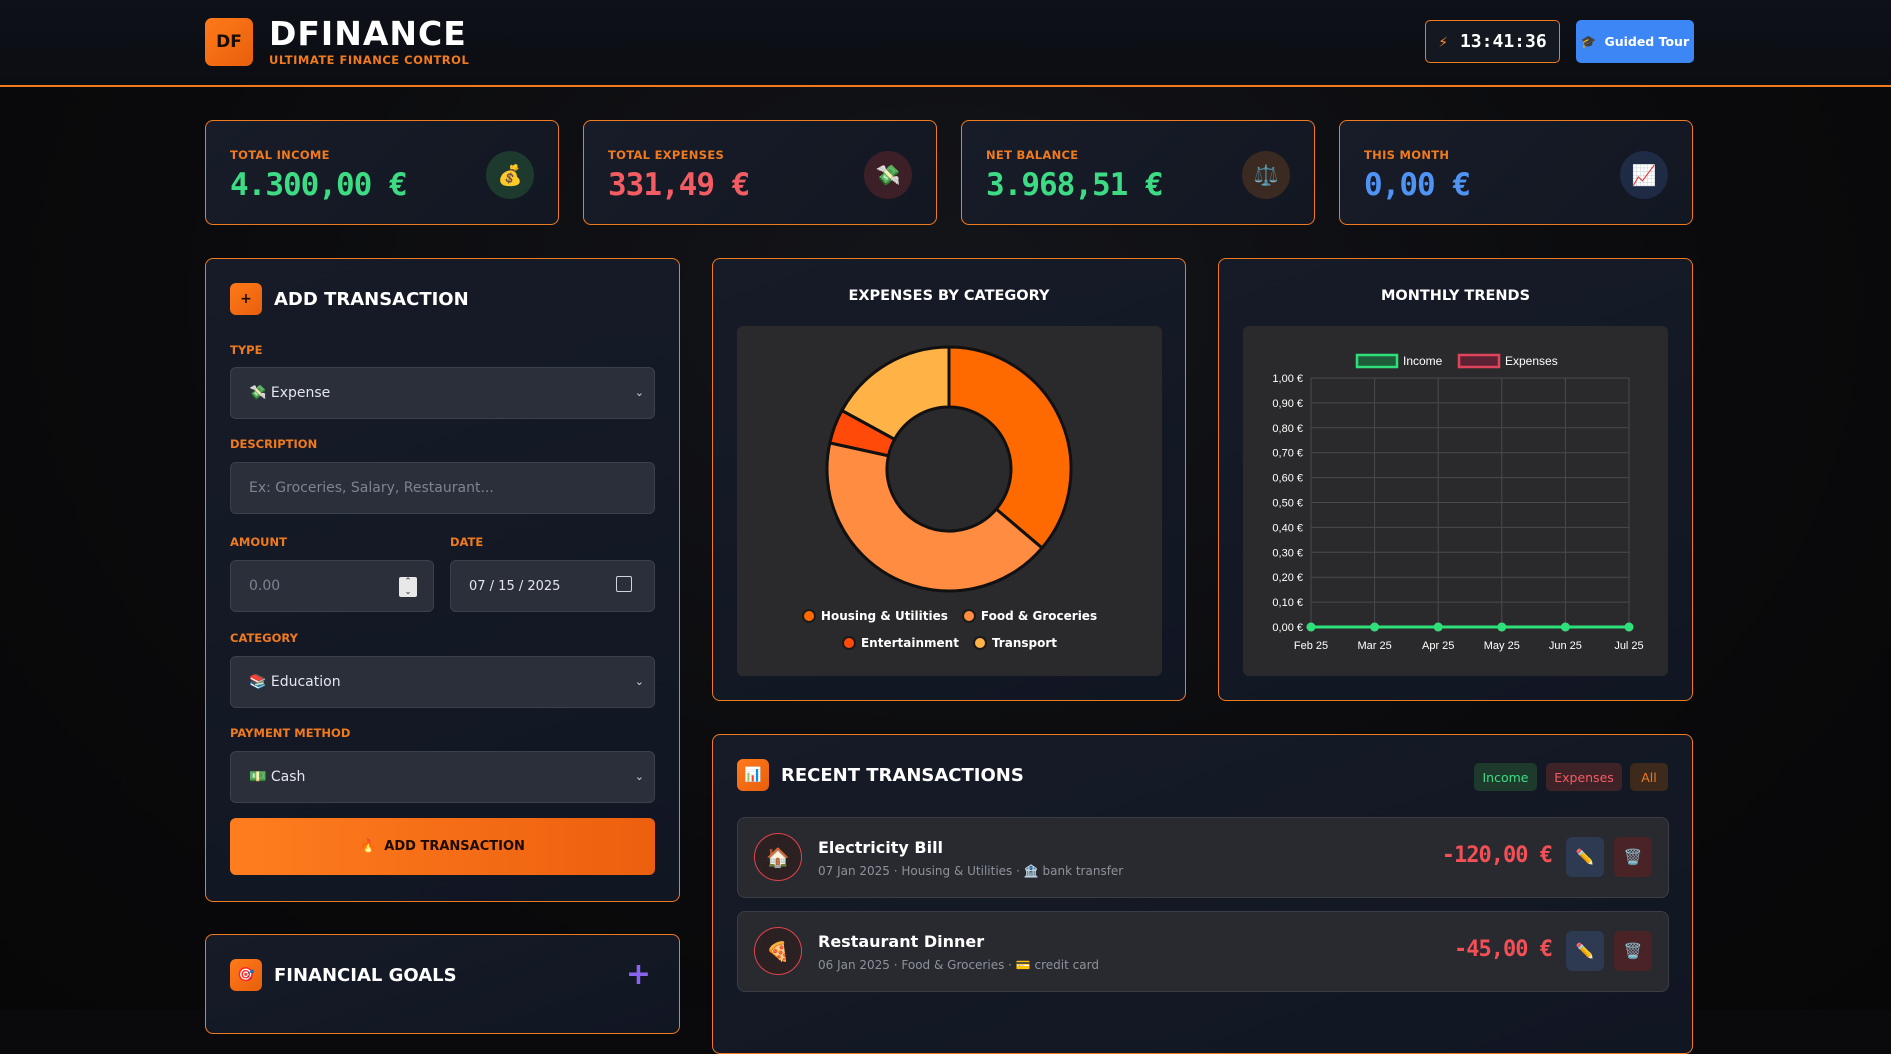 The width and height of the screenshot is (1891, 1054). Describe the element at coordinates (369, 60) in the screenshot. I see `brand-subtitle: ULTIMATE FINANCE CONTROL` at that location.